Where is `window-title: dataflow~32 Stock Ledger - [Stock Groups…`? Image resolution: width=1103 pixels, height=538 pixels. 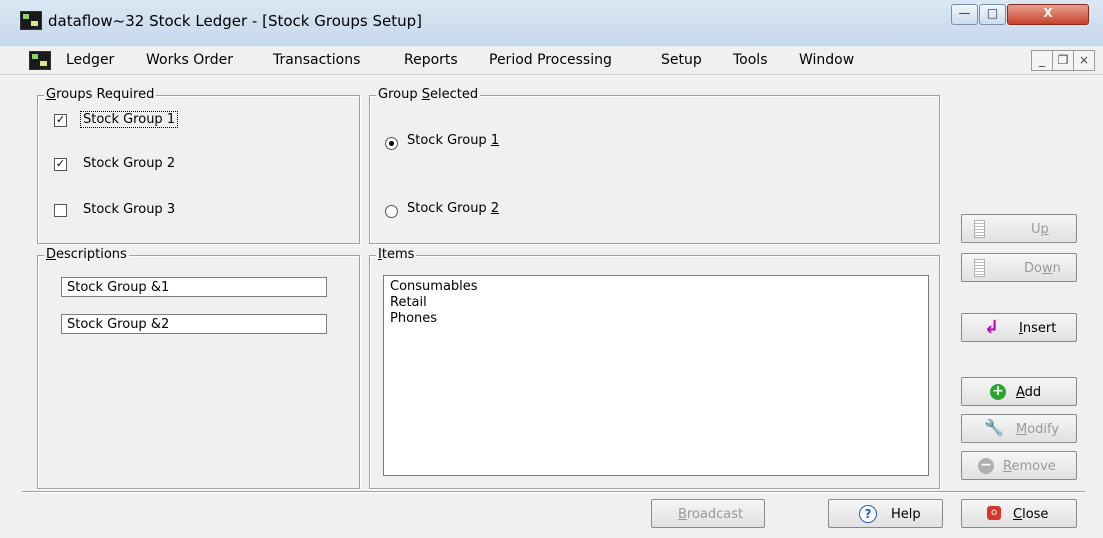 window-title: dataflow~32 Stock Ledger - [Stock Groups… is located at coordinates (235, 21).